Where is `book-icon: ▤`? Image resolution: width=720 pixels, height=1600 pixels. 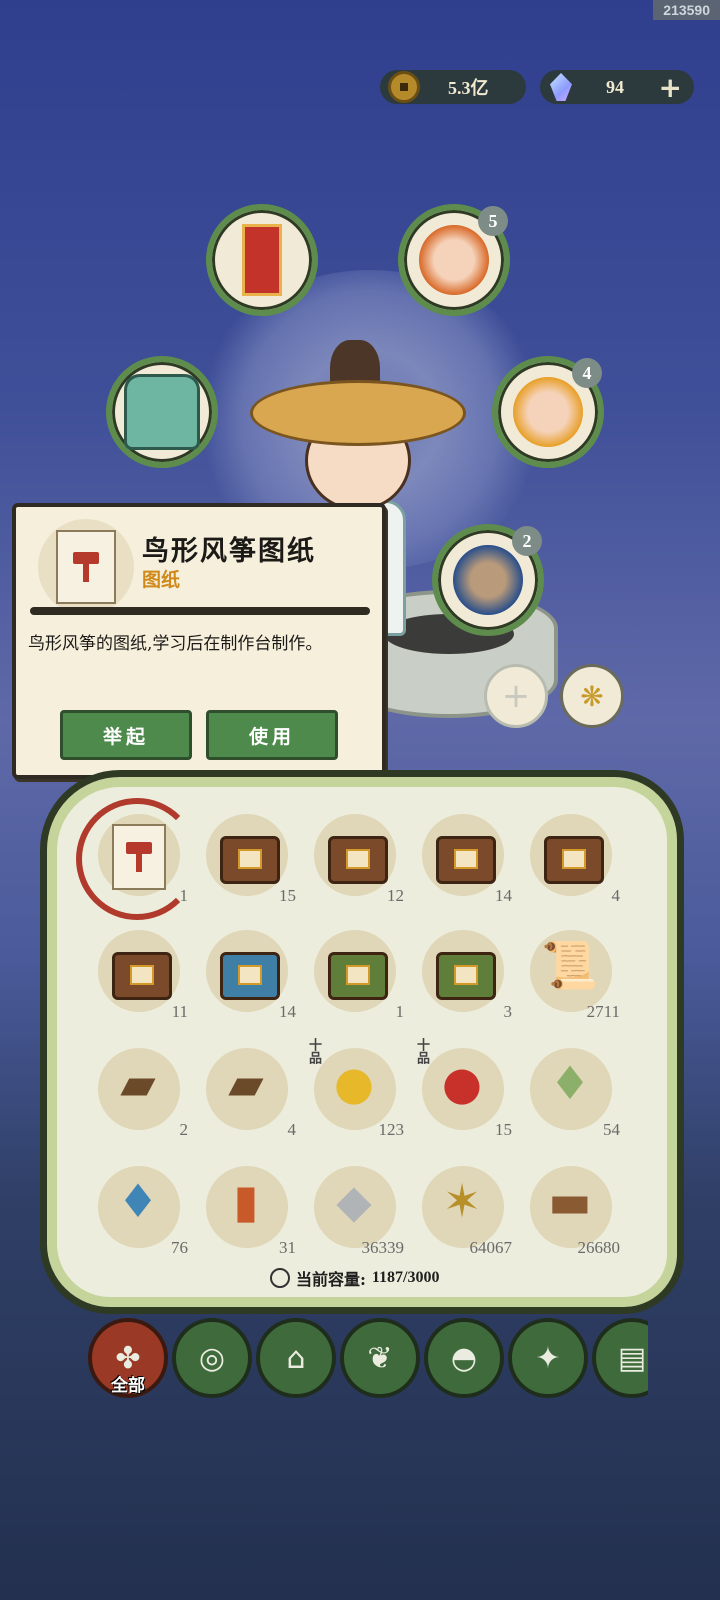
book-icon: ▤ is located at coordinates (632, 1358).